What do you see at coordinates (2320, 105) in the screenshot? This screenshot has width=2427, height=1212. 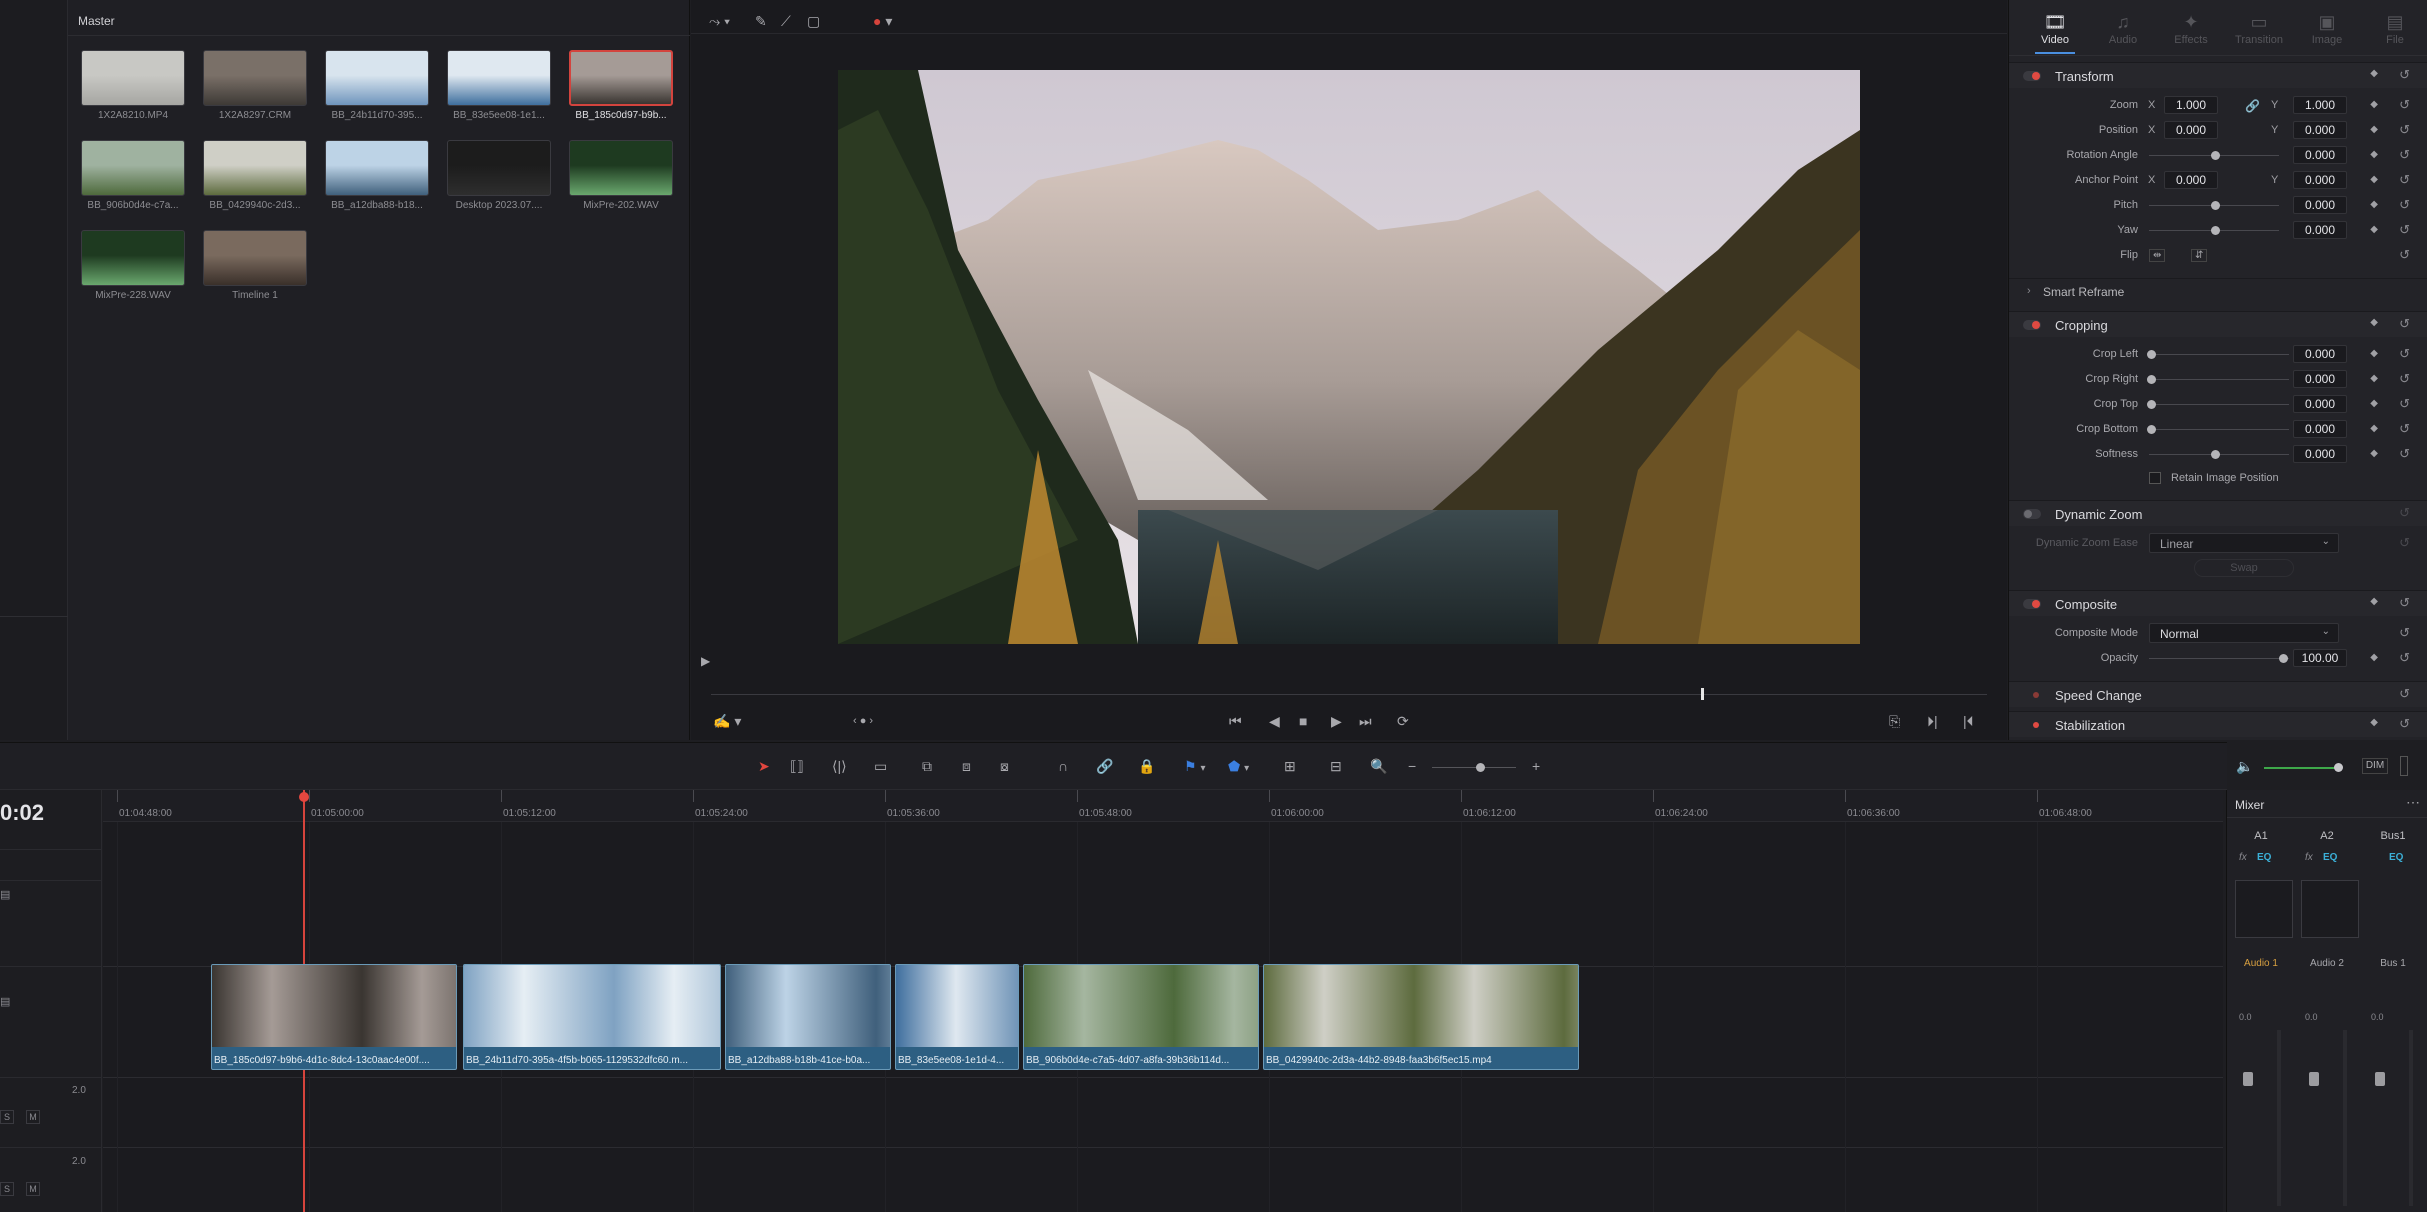 I see `zoom-y-field: 1.000` at bounding box center [2320, 105].